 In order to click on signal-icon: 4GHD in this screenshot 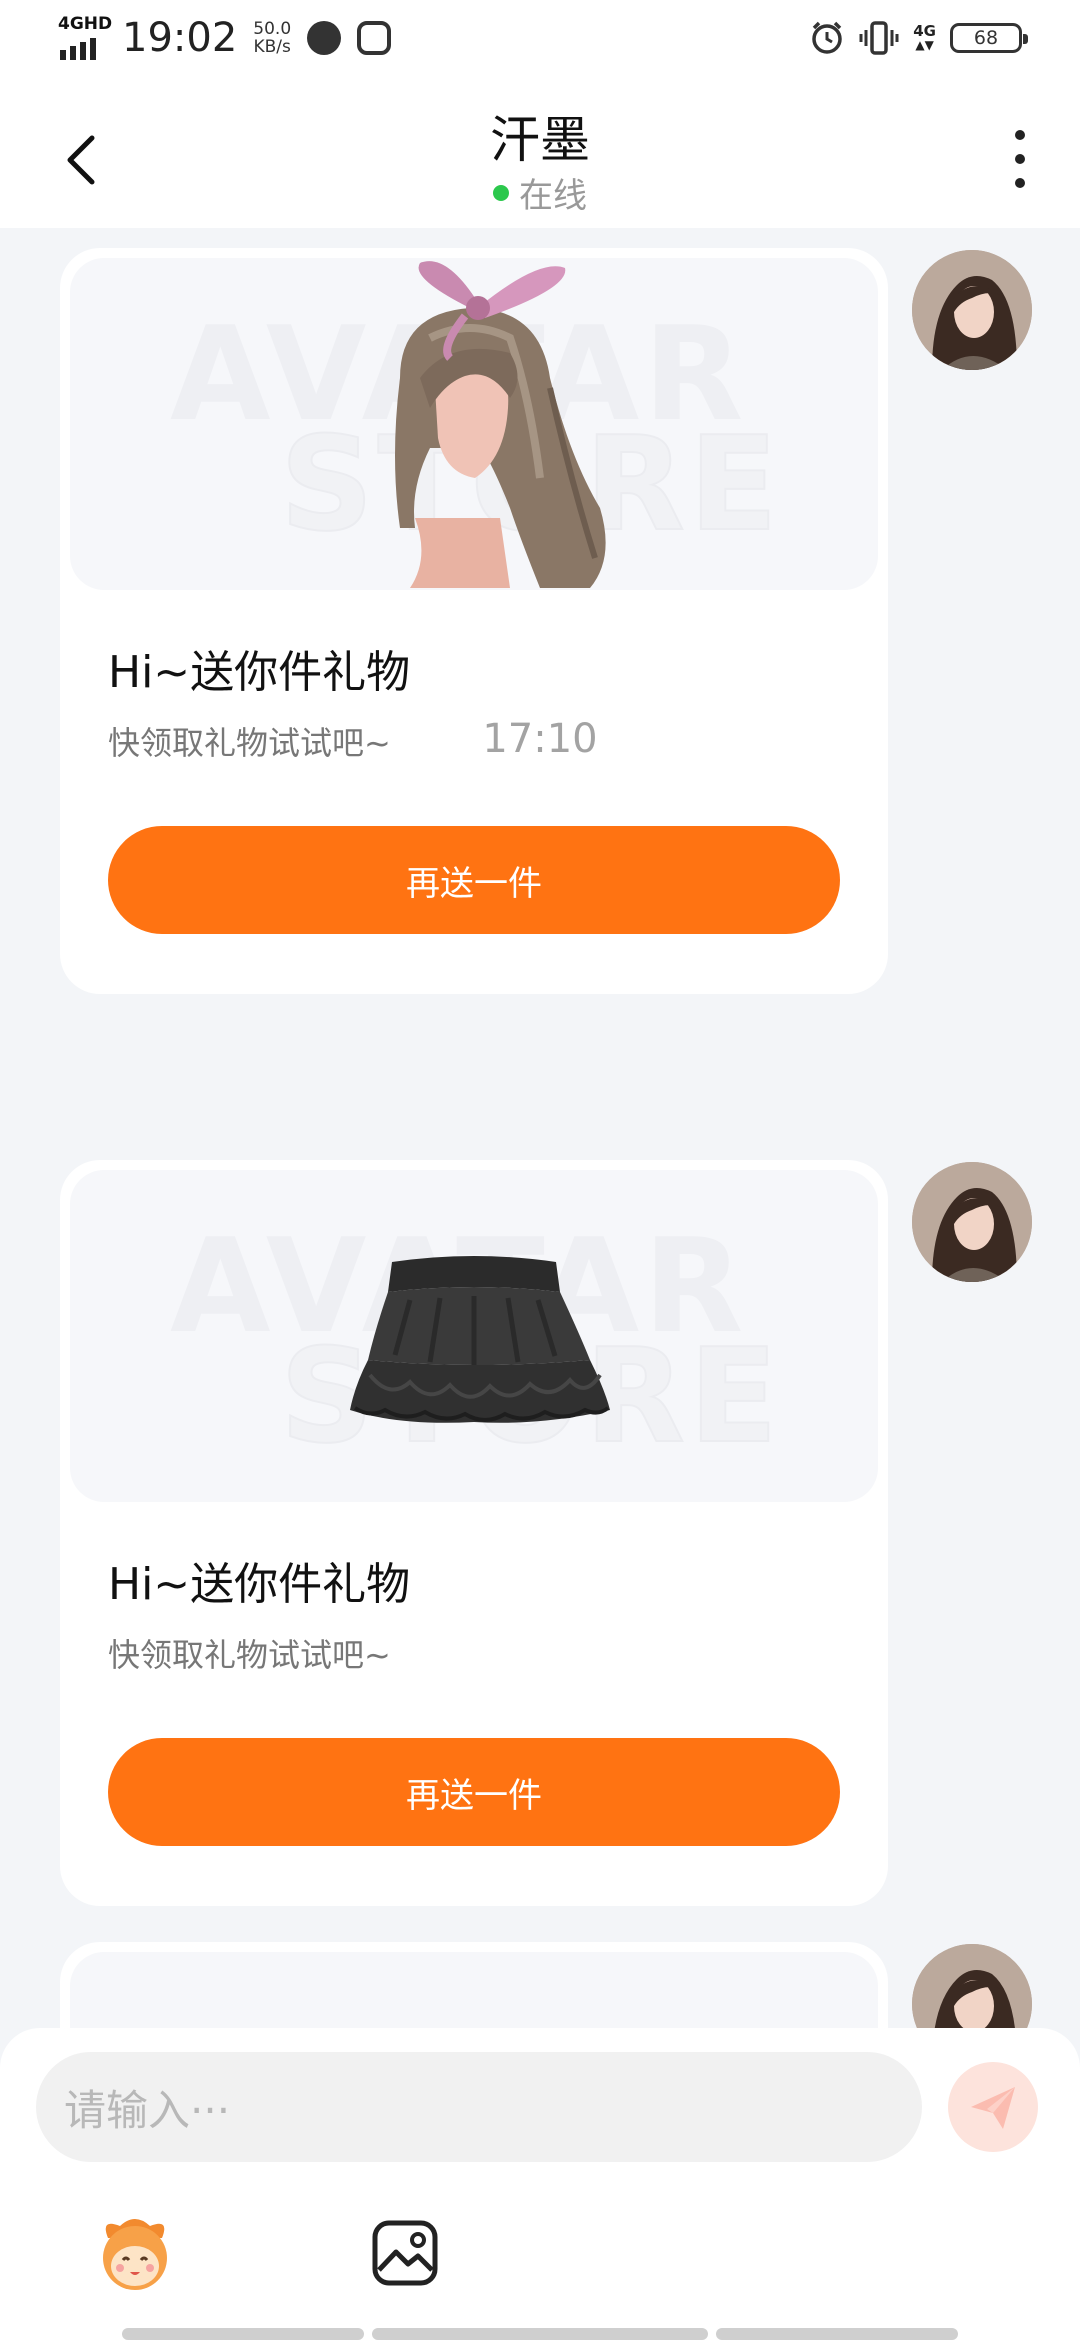, I will do `click(85, 38)`.